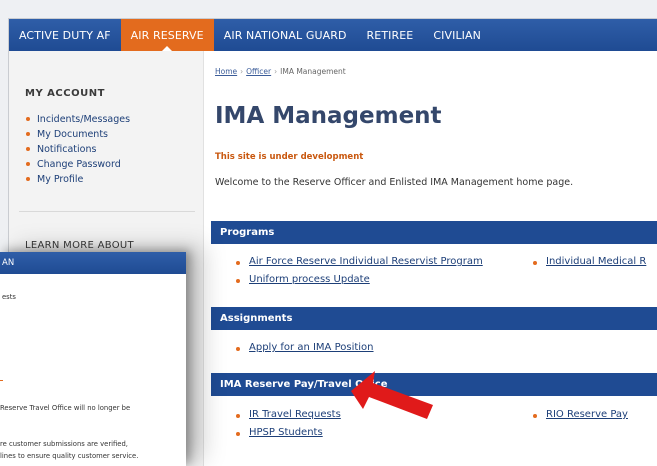  What do you see at coordinates (457, 35) in the screenshot?
I see `nav-civilian: CIVILIAN` at bounding box center [457, 35].